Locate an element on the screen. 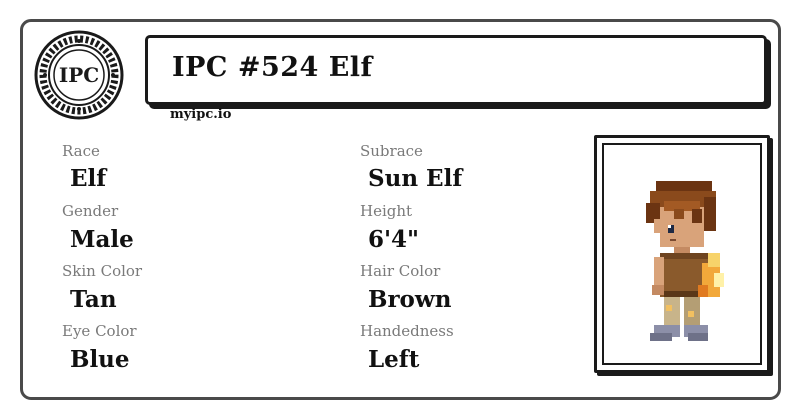  portrait-inner is located at coordinates (682, 254).